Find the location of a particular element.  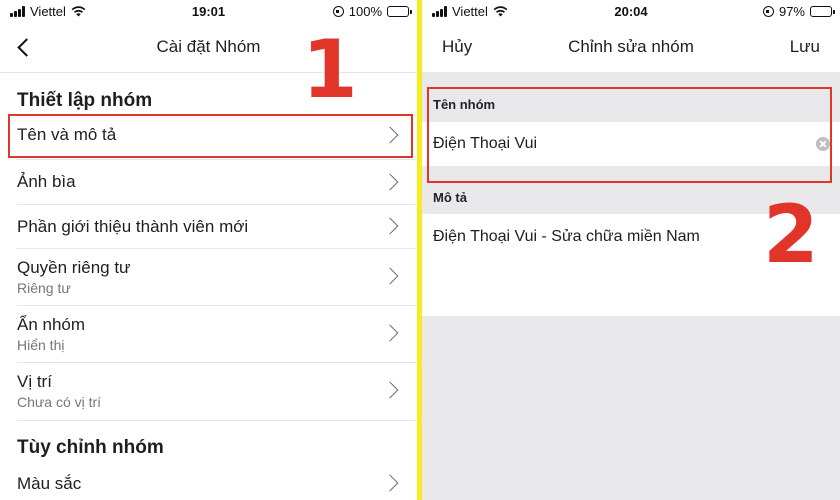

settings-item-label: Phần giới thiệu thành viên mới is located at coordinates (133, 226).